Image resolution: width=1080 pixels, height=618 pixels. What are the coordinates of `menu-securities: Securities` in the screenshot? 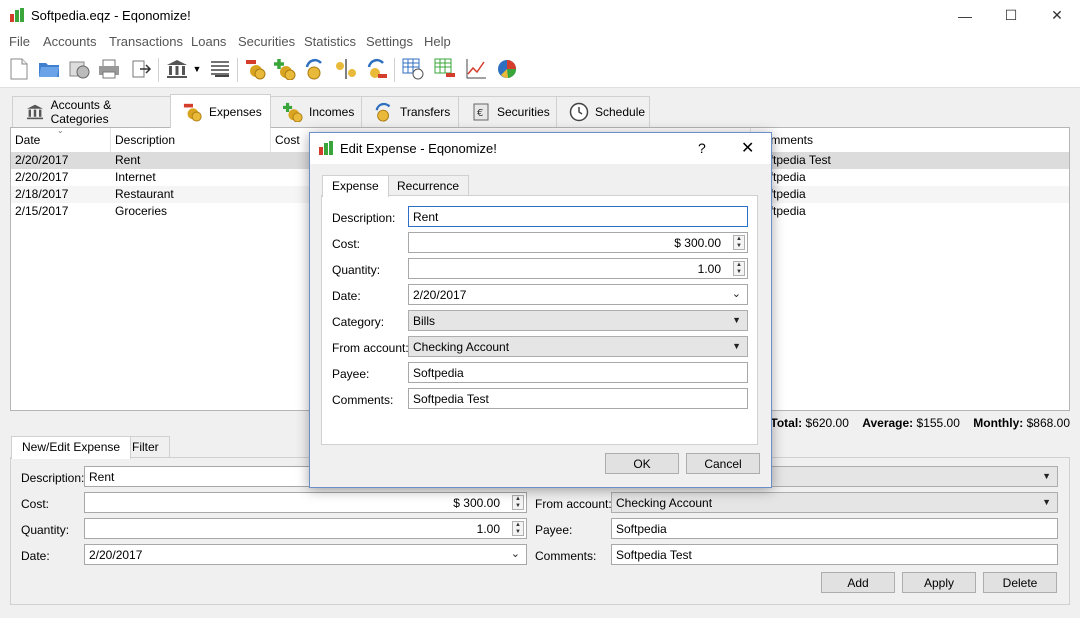 It's located at (266, 41).